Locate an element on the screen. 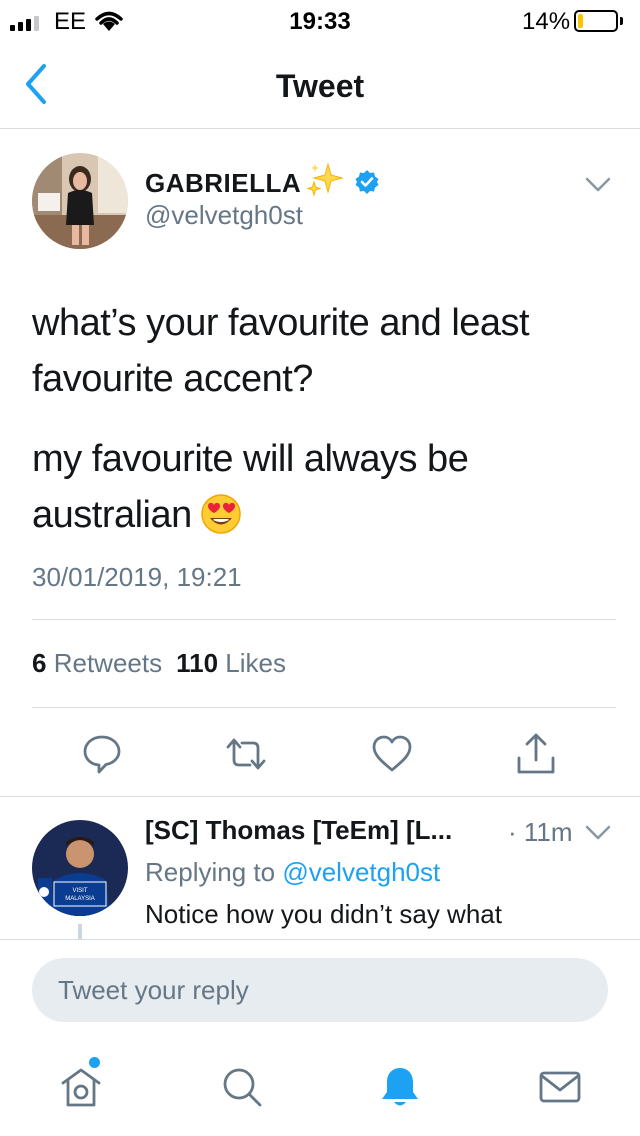 Image resolution: width=640 pixels, height=1136 pixels. author-avatar is located at coordinates (80, 201).